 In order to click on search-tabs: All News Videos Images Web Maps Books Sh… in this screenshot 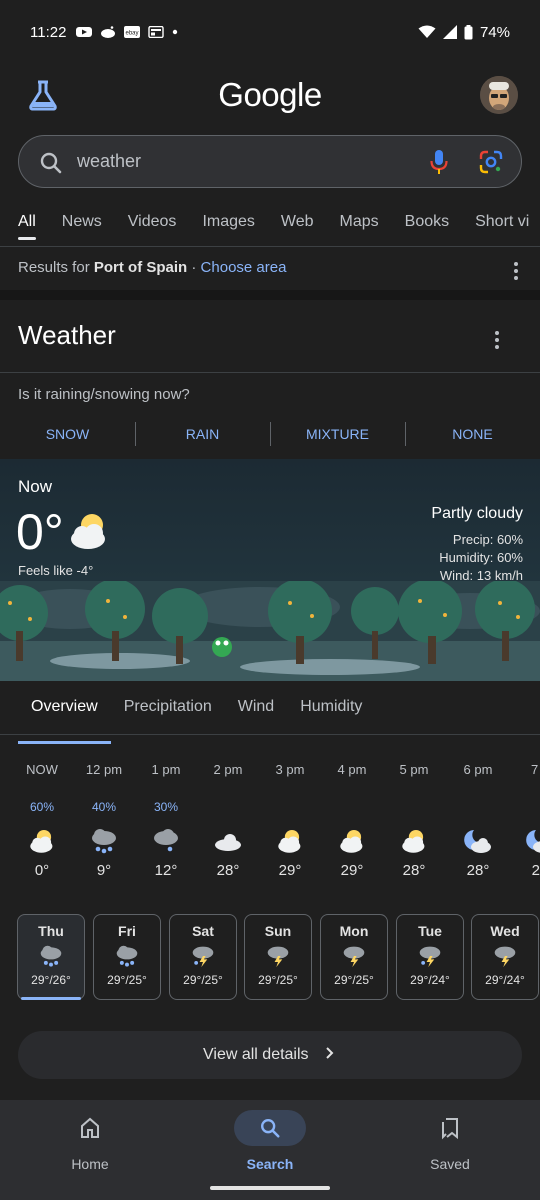, I will do `click(270, 229)`.